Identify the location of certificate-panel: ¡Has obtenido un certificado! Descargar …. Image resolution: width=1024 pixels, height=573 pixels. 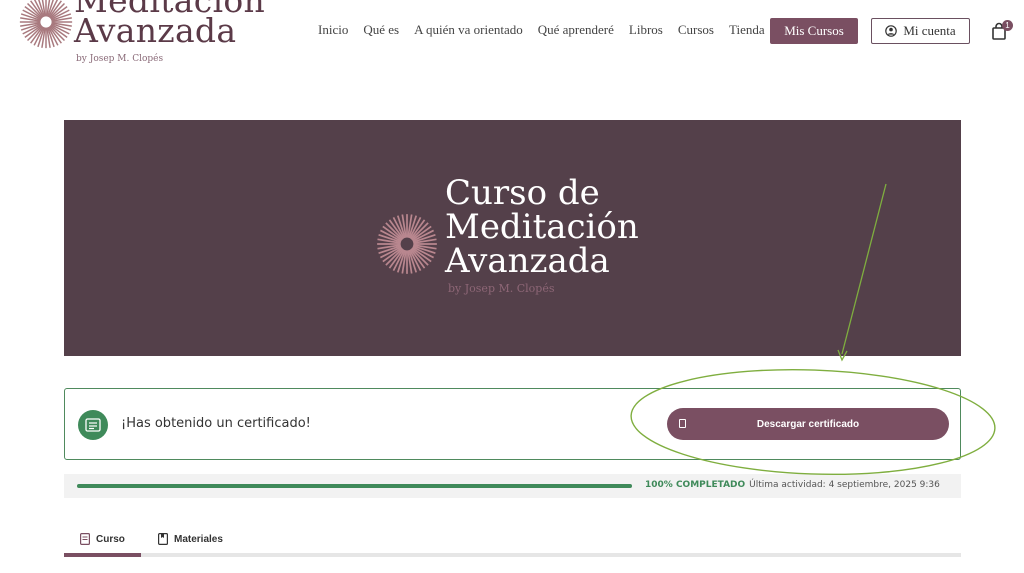
(512, 424).